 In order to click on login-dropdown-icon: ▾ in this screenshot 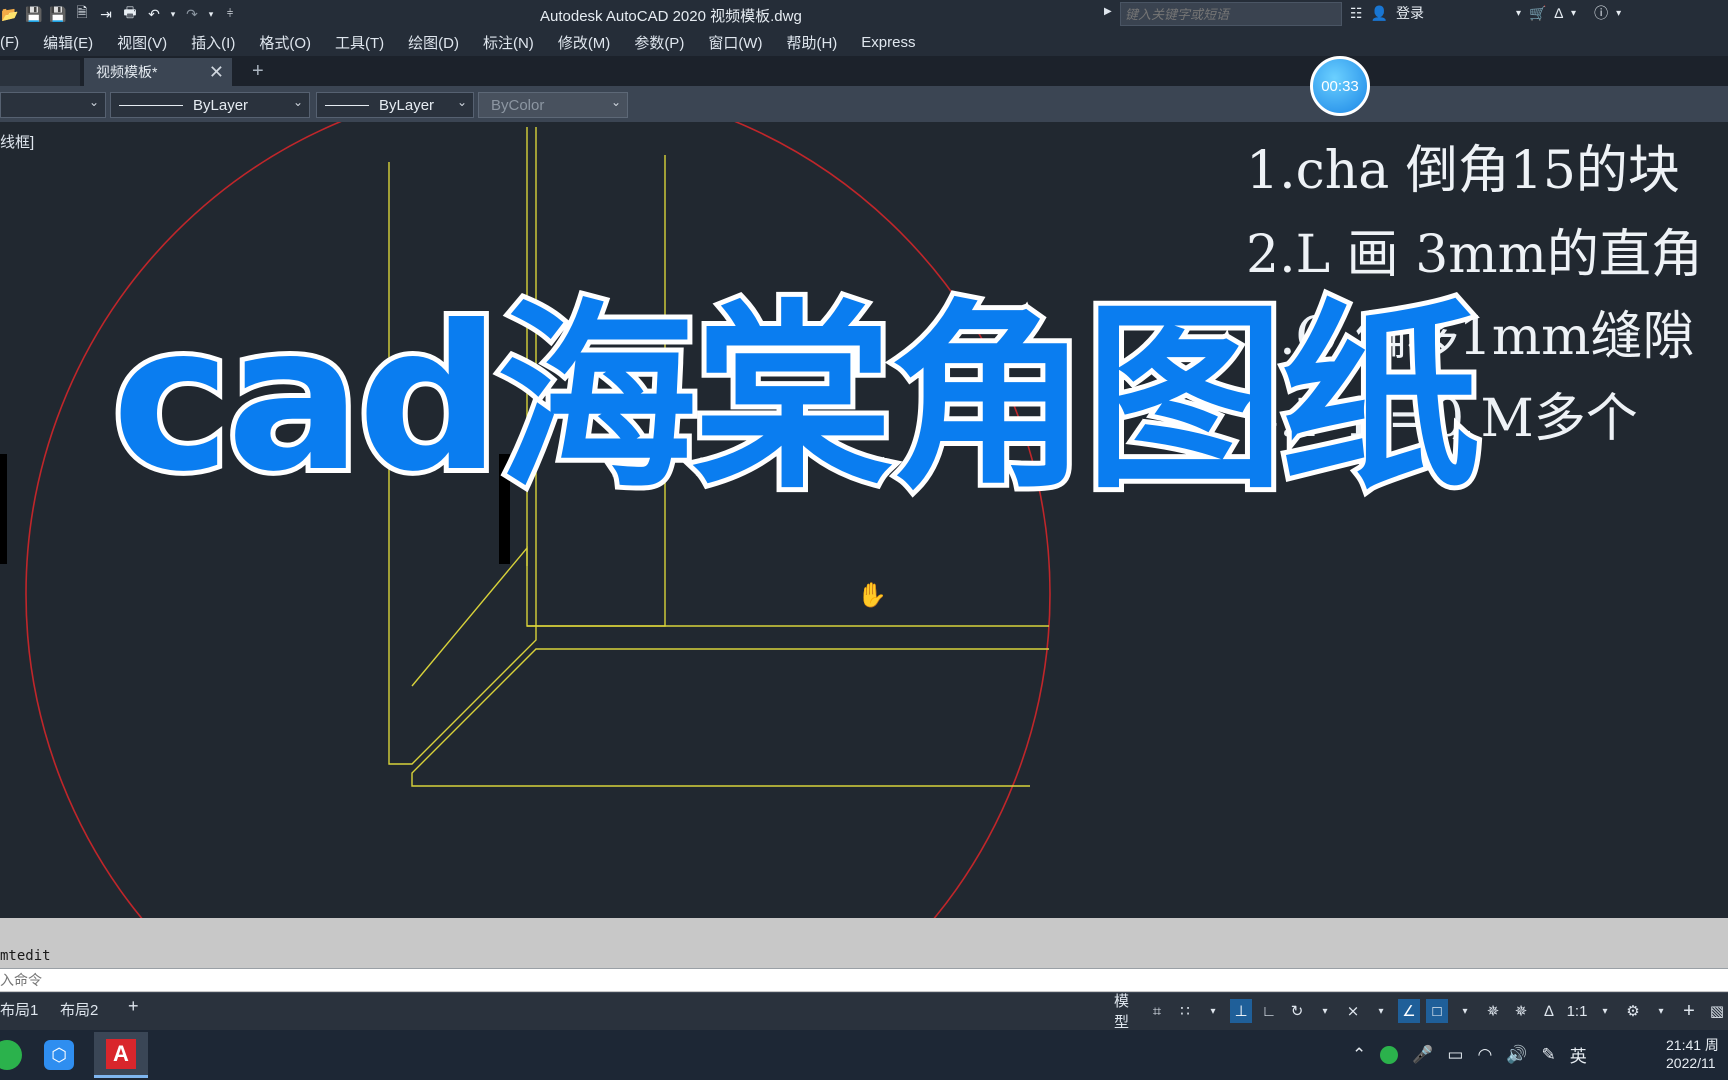, I will do `click(1518, 13)`.